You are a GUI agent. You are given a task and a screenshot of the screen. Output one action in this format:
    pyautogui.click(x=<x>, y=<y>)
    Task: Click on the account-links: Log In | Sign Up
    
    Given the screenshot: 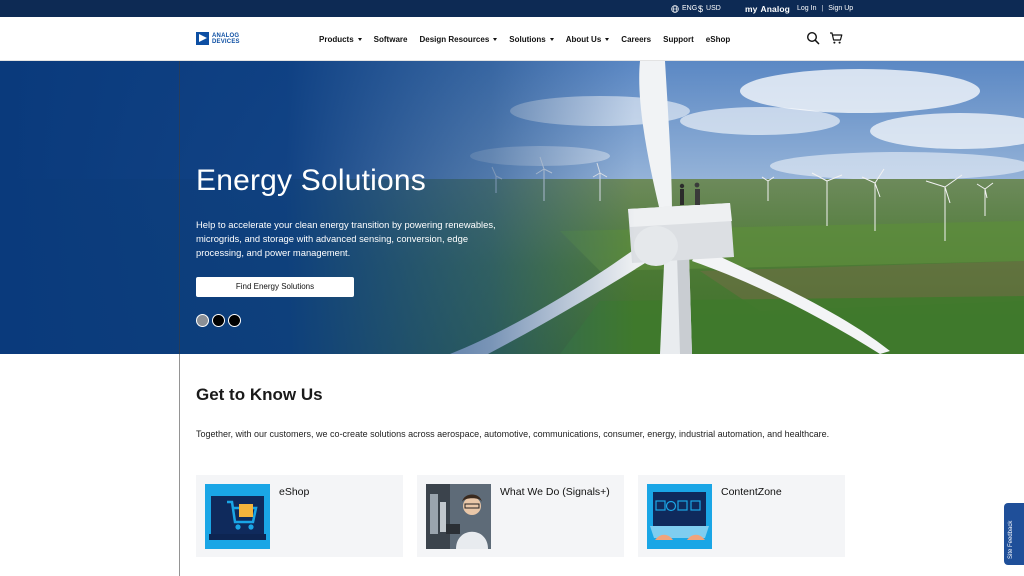 What is the action you would take?
    pyautogui.click(x=825, y=8)
    